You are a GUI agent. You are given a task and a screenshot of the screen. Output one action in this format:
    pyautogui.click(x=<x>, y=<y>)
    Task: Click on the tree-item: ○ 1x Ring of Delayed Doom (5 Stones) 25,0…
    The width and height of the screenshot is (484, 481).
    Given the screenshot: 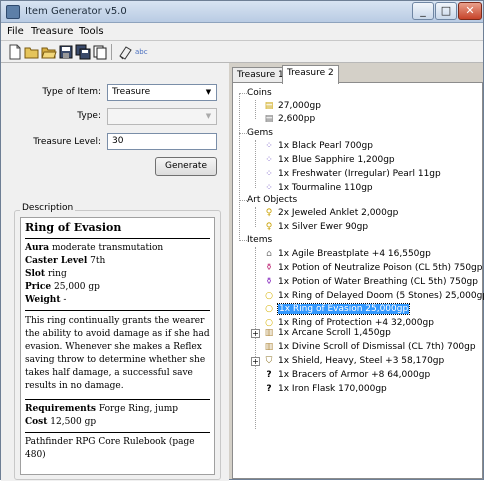 What is the action you would take?
    pyautogui.click(x=373, y=296)
    